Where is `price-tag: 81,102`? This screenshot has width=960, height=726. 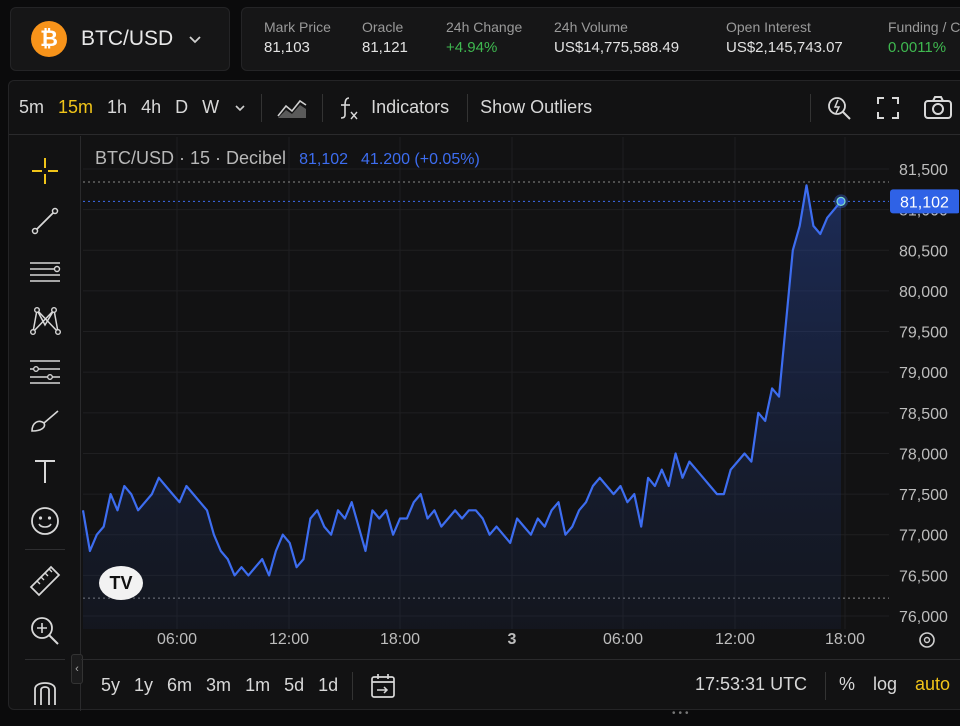
price-tag: 81,102 is located at coordinates (924, 201).